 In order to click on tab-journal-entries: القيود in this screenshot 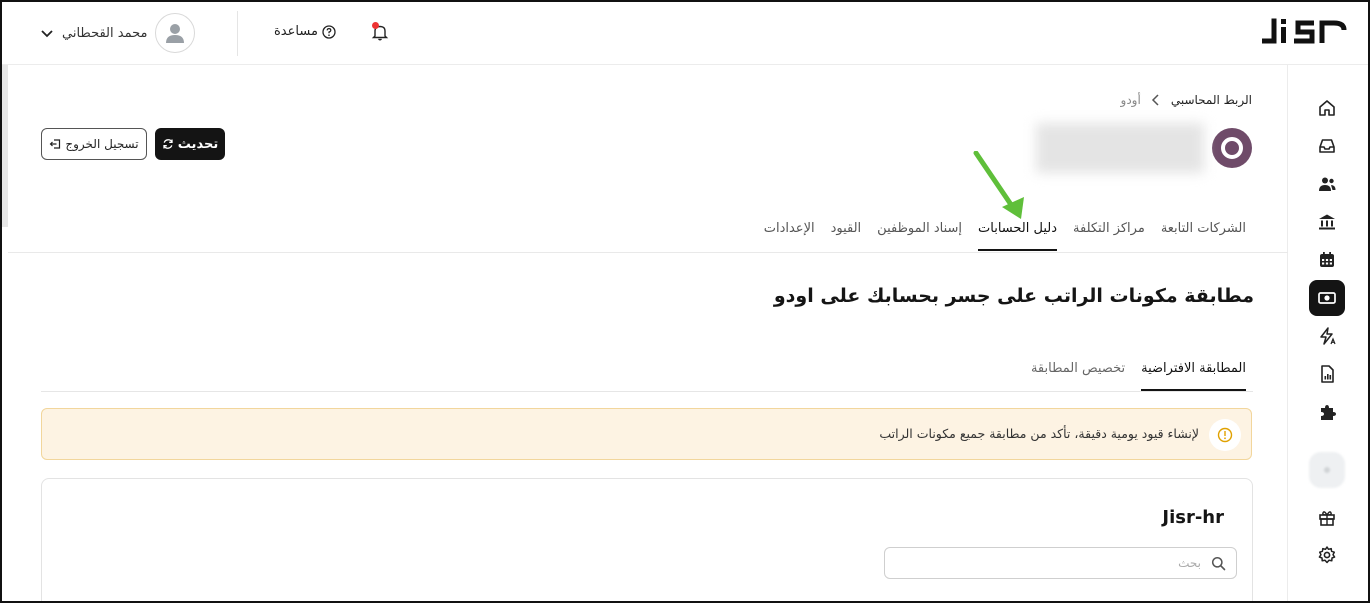, I will do `click(846, 232)`.